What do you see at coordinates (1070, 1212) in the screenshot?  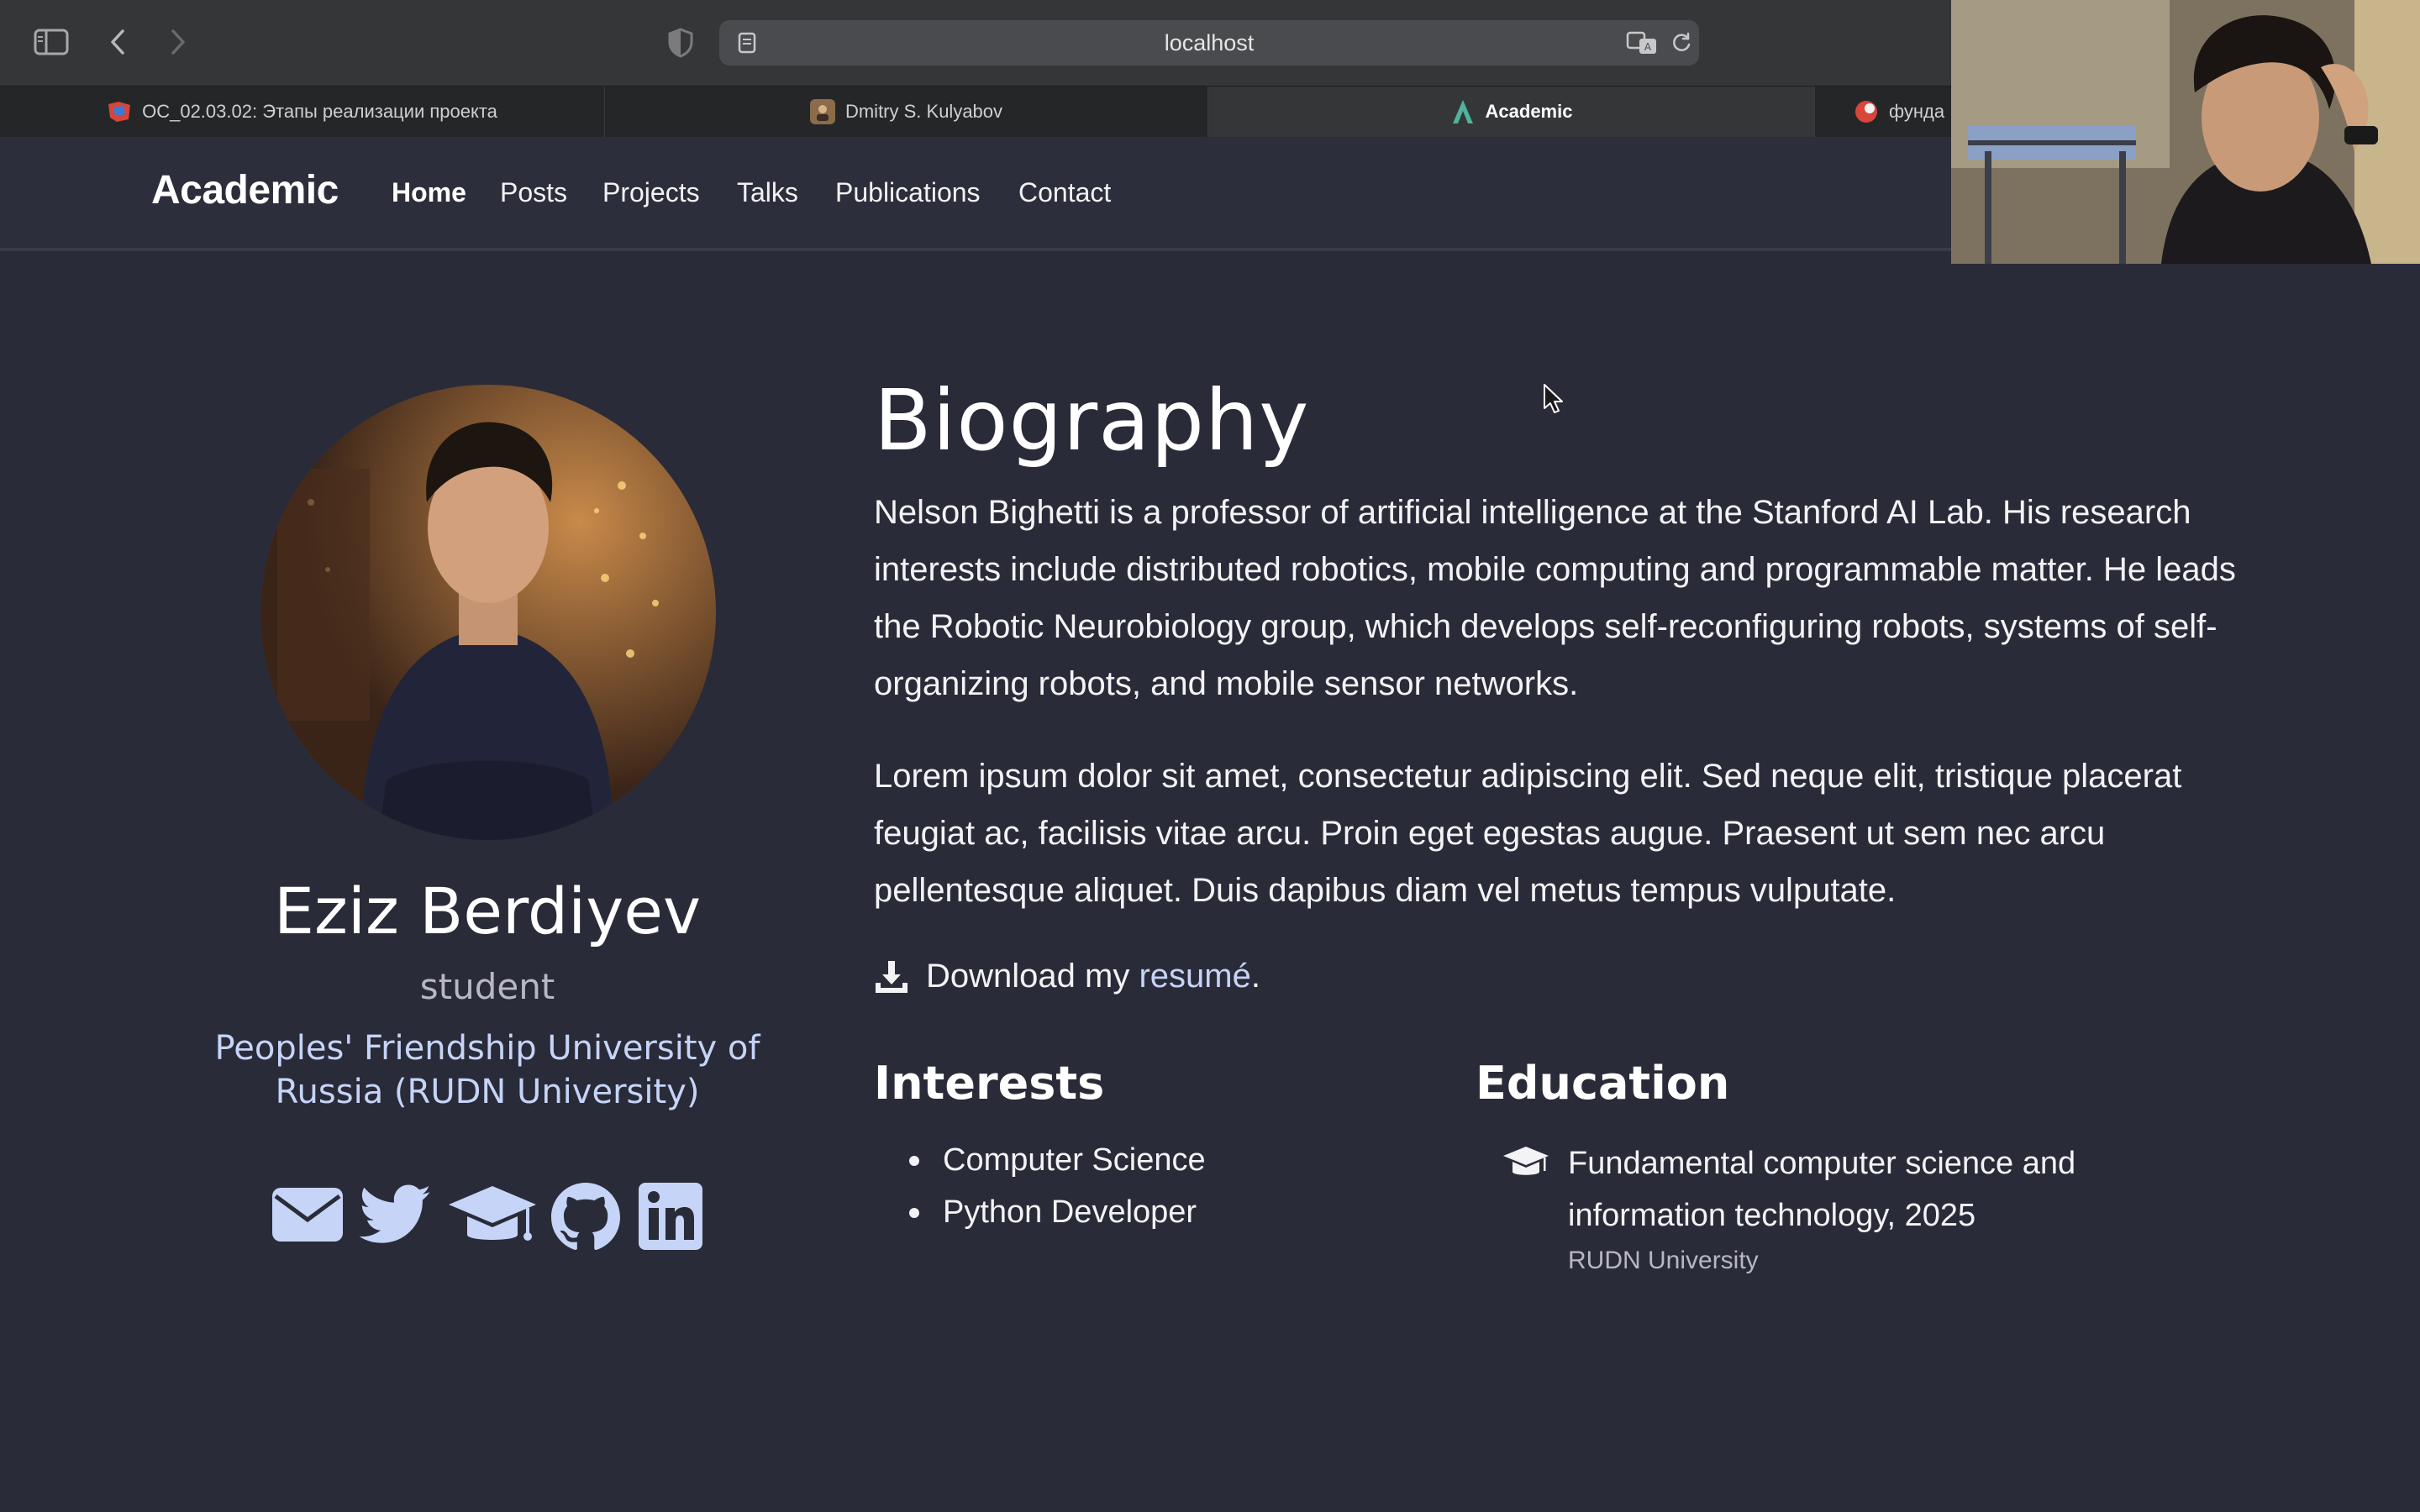 I see `interest-label: Python Developer` at bounding box center [1070, 1212].